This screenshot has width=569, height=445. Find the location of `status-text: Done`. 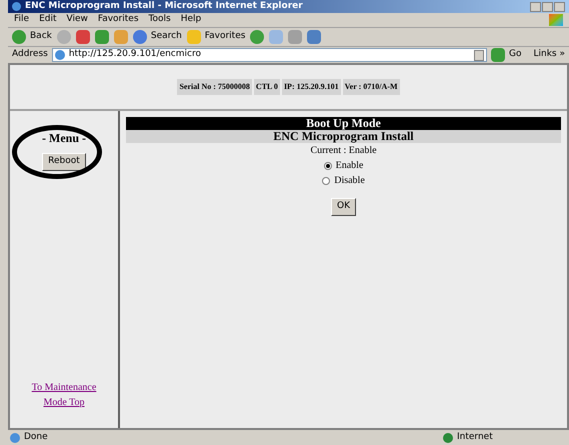

status-text: Done is located at coordinates (36, 437).